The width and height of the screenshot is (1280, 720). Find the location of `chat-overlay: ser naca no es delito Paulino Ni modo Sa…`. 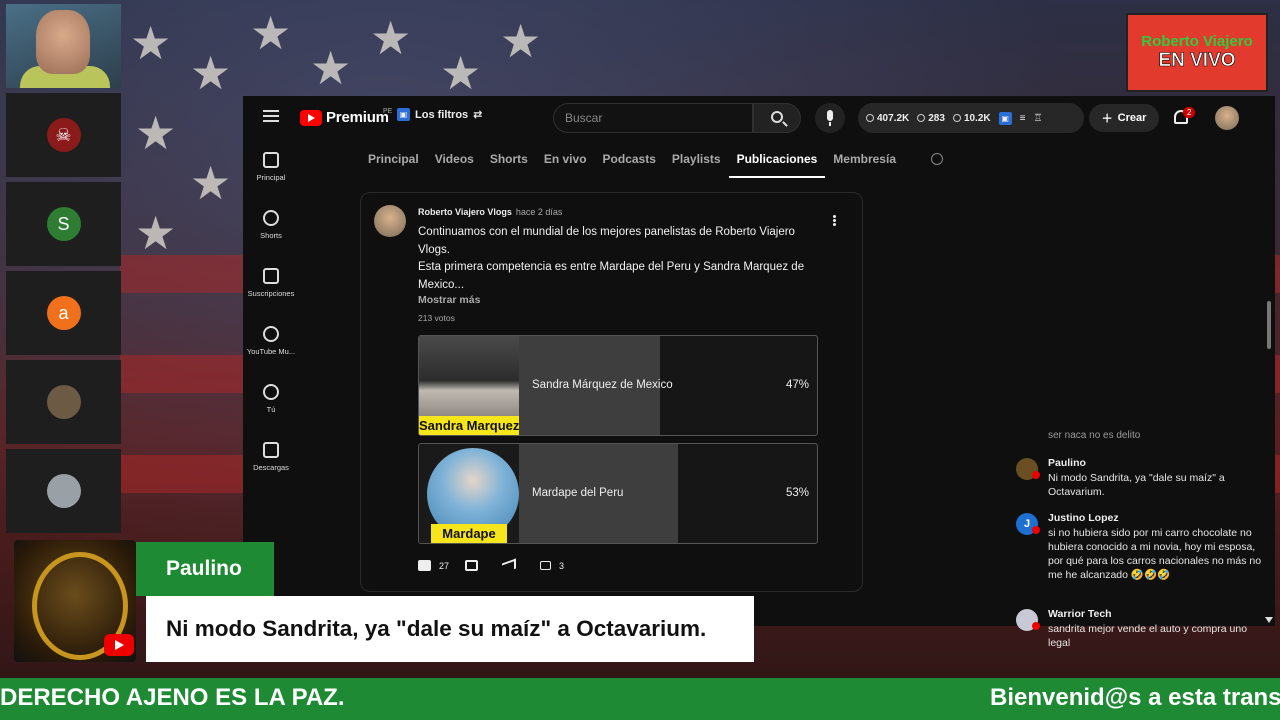

chat-overlay: ser naca no es delito Paulino Ni modo Sa… is located at coordinates (1137, 541).